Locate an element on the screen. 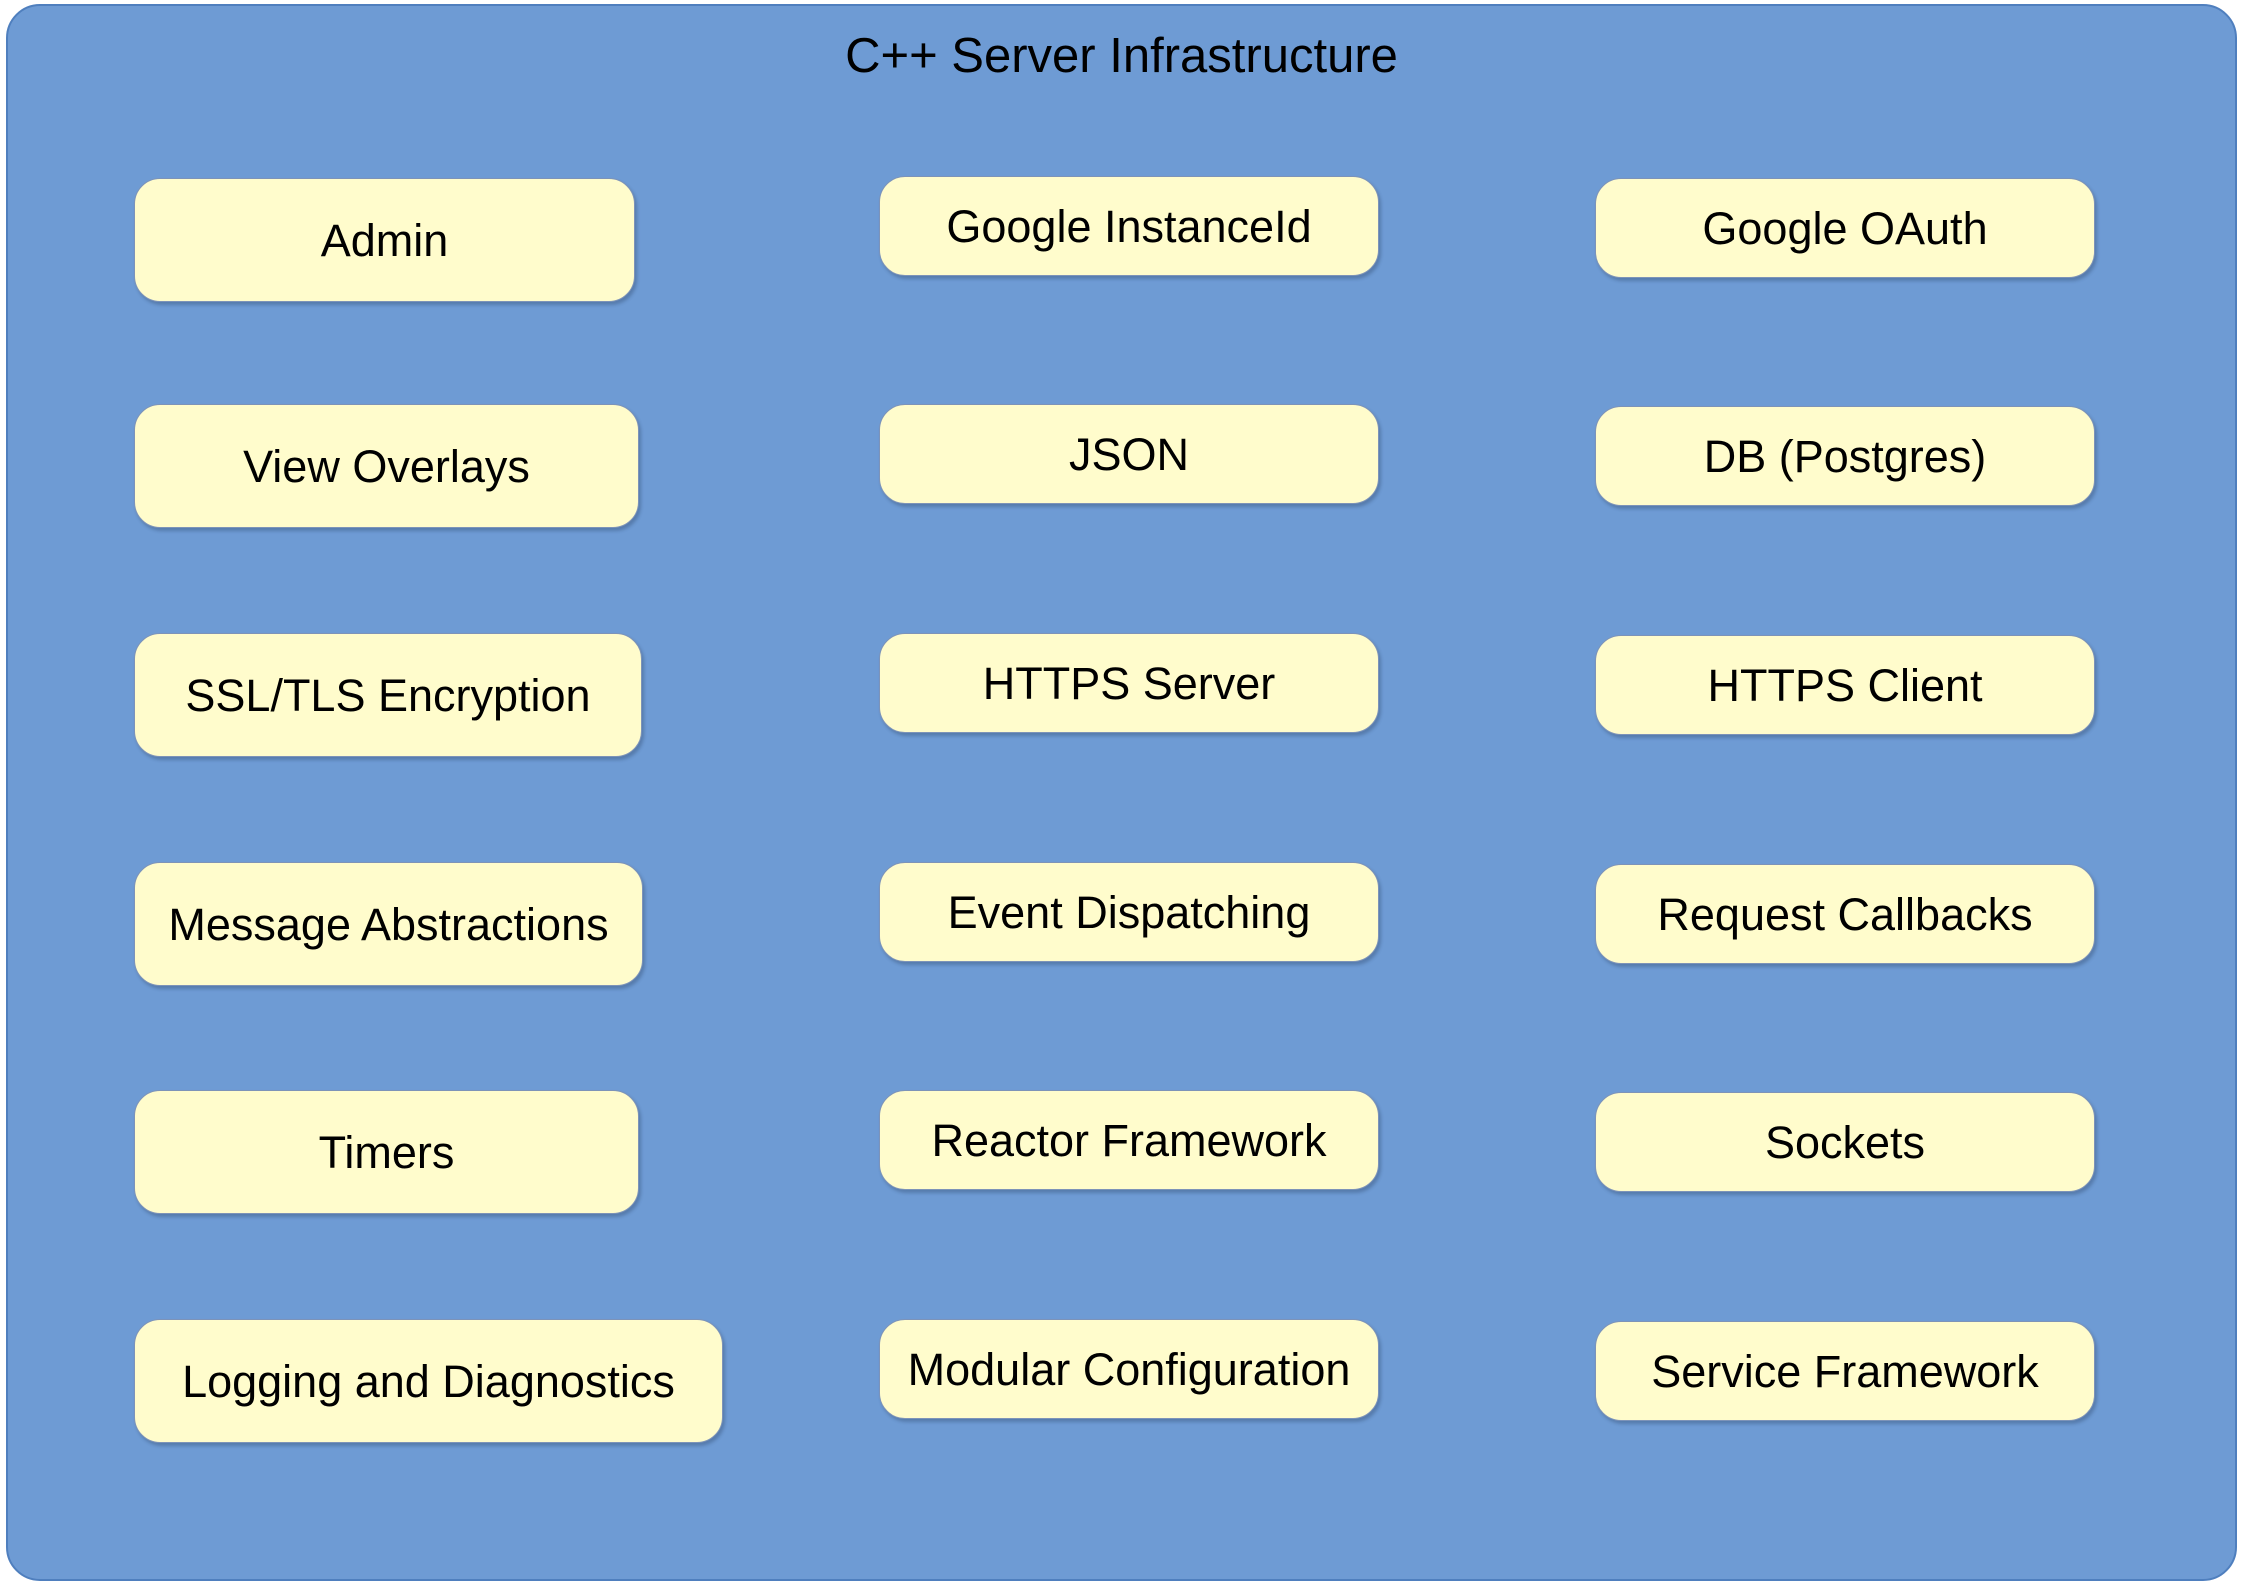  node-label: Request Callbacks is located at coordinates (1845, 914).